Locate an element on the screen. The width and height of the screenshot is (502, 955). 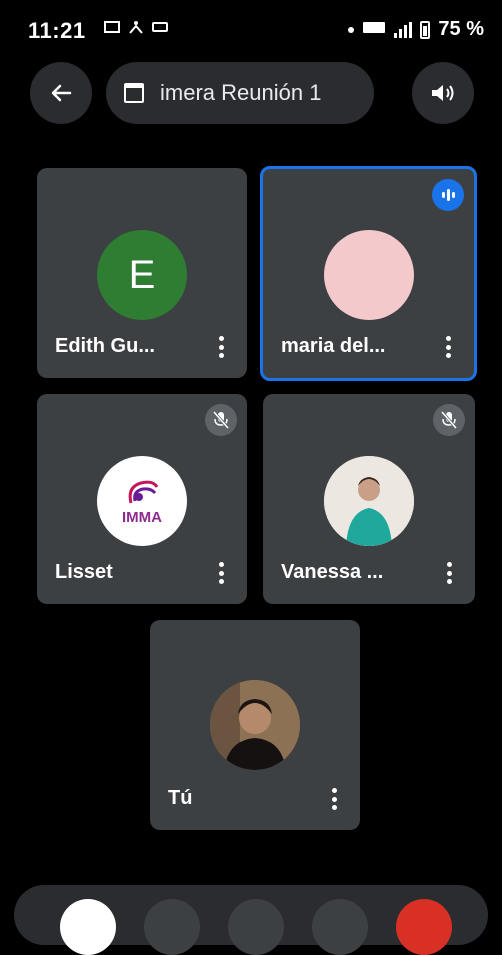
battery-percentage: 75 % is located at coordinates (461, 29).